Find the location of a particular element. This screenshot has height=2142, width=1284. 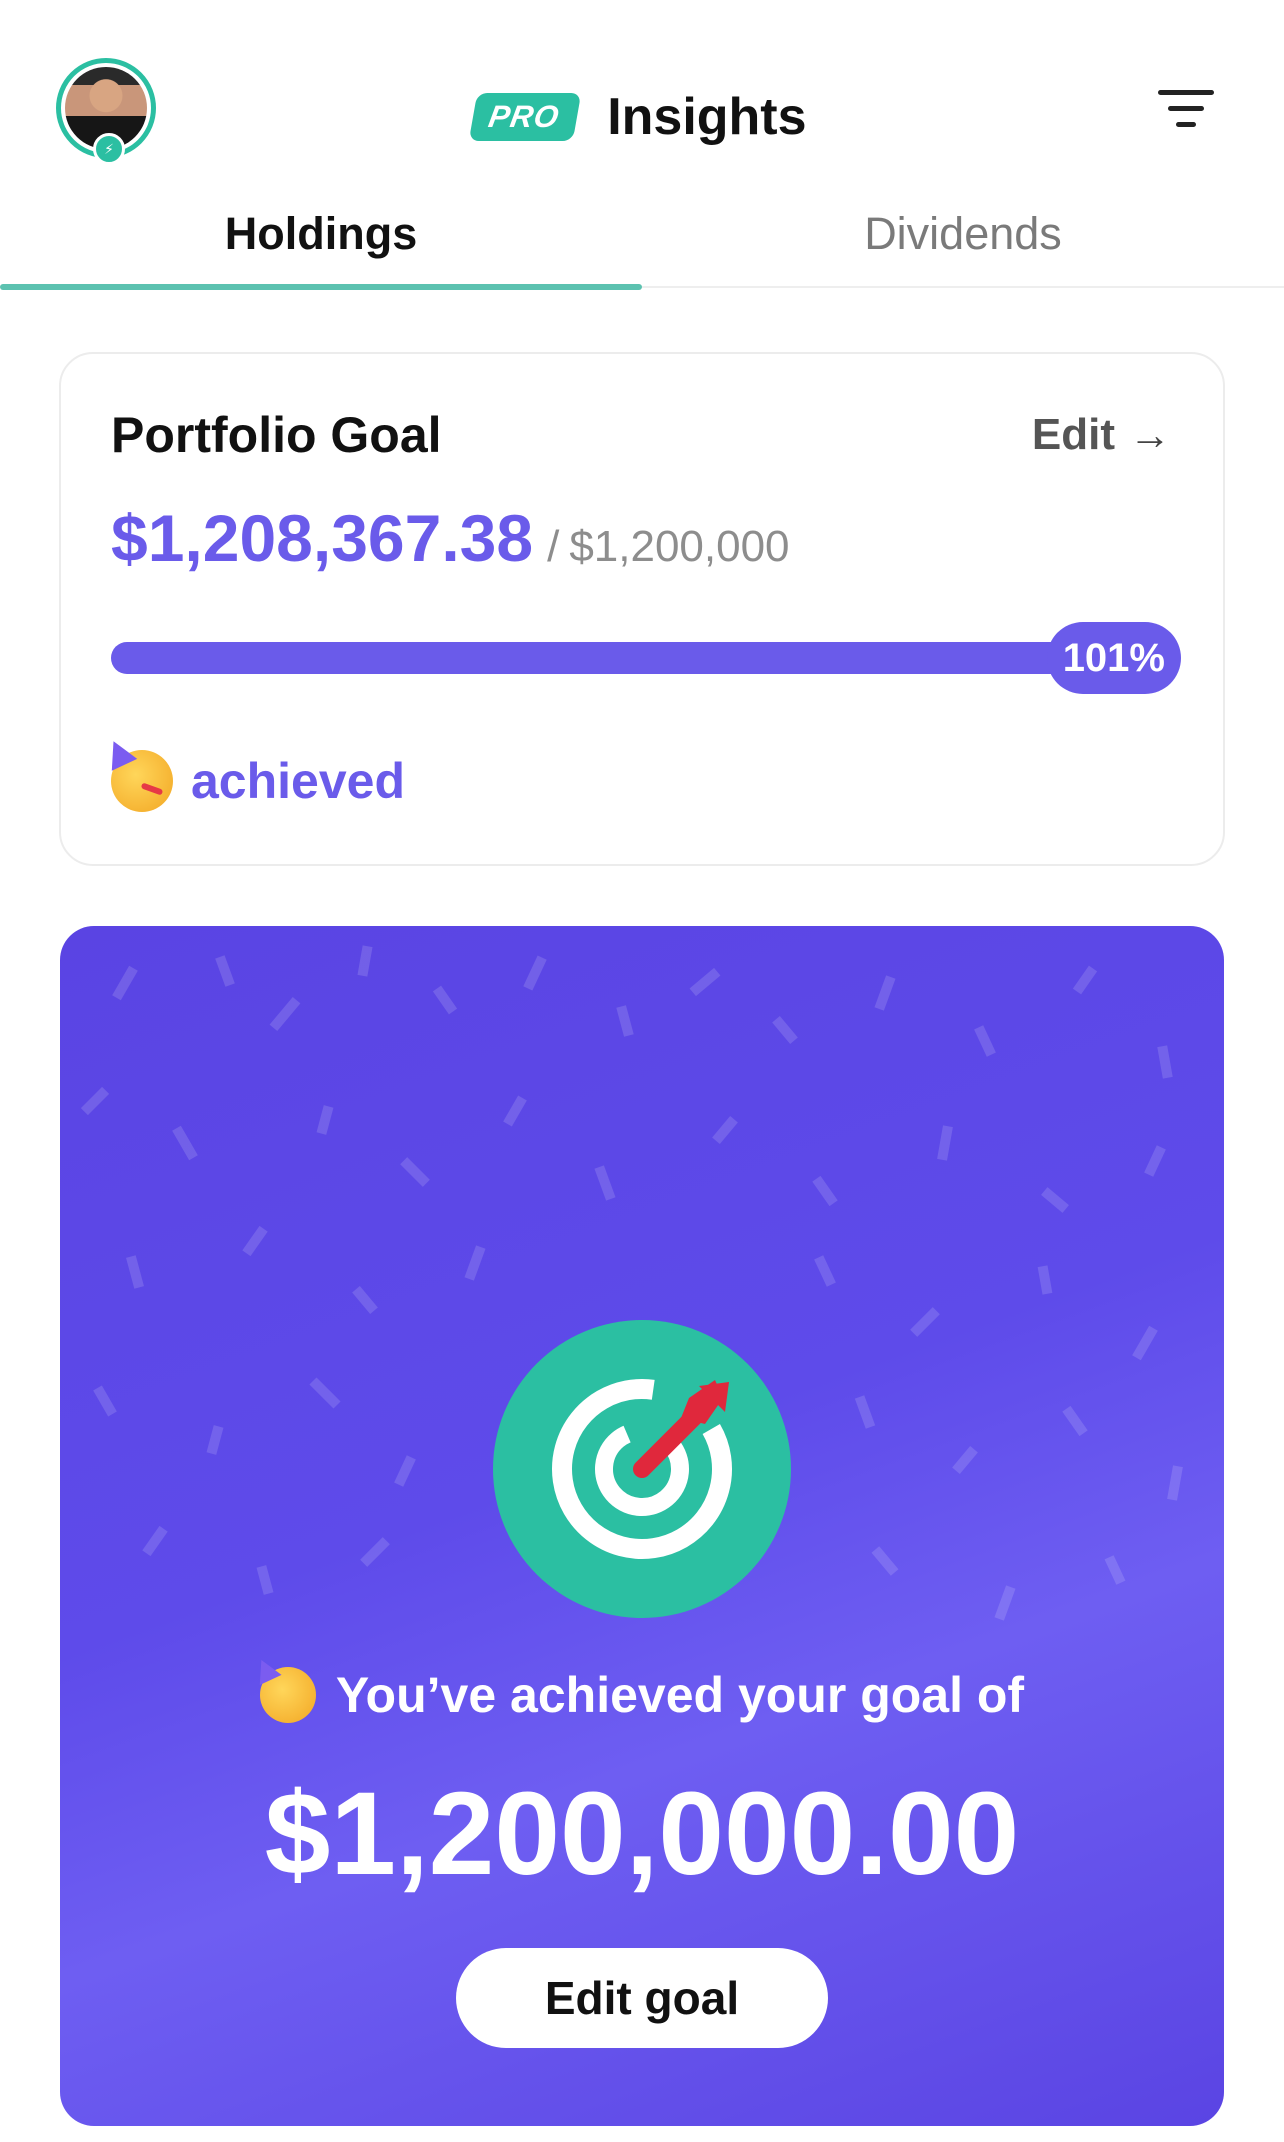

arrow-right-icon: → is located at coordinates (1150, 434).